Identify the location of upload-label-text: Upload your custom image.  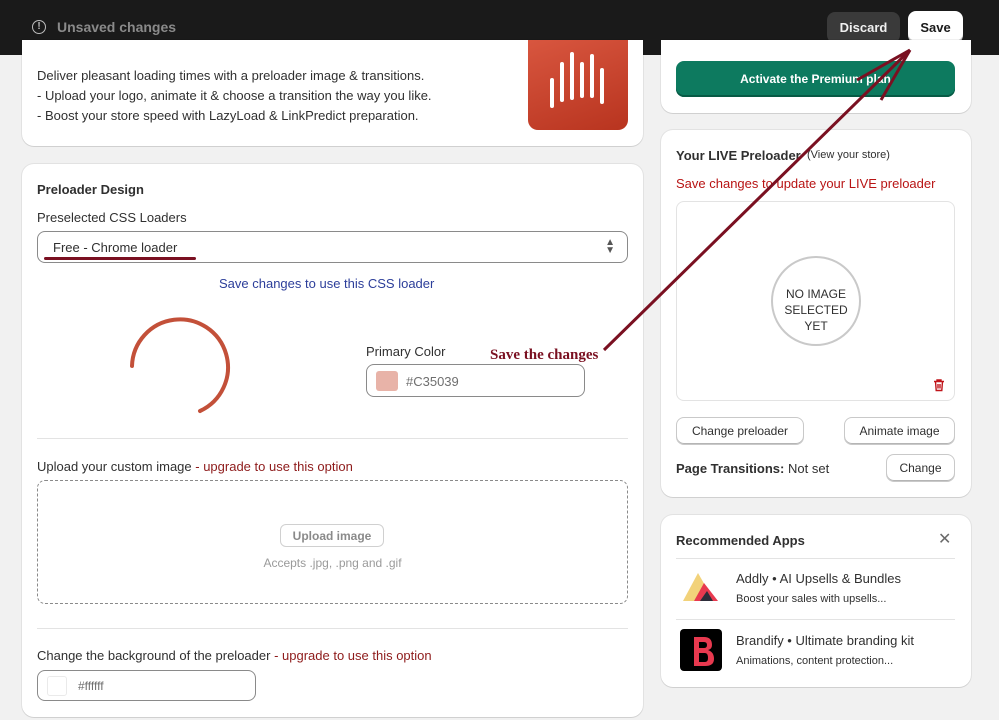
(114, 466).